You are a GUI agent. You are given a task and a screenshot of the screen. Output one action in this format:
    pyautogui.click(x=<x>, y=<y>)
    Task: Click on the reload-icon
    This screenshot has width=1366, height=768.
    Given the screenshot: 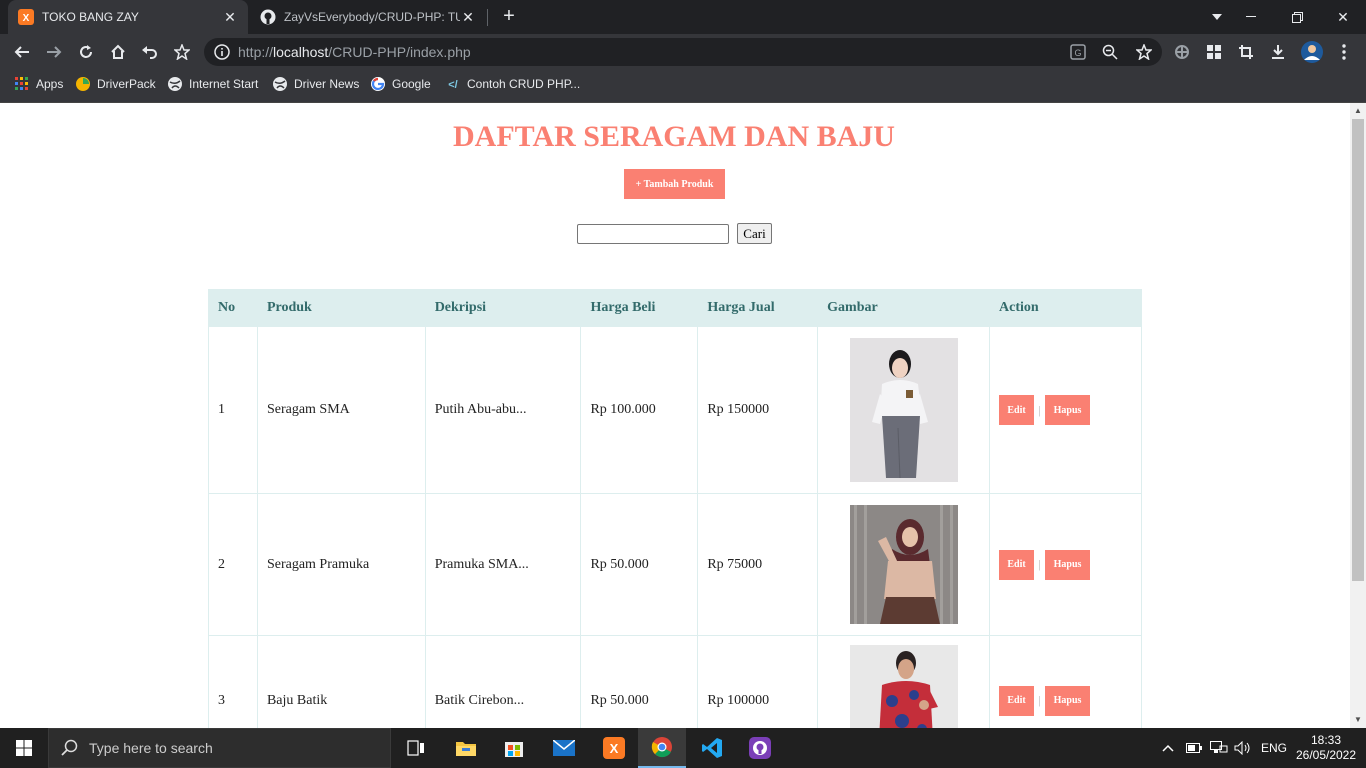 What is the action you would take?
    pyautogui.click(x=86, y=52)
    